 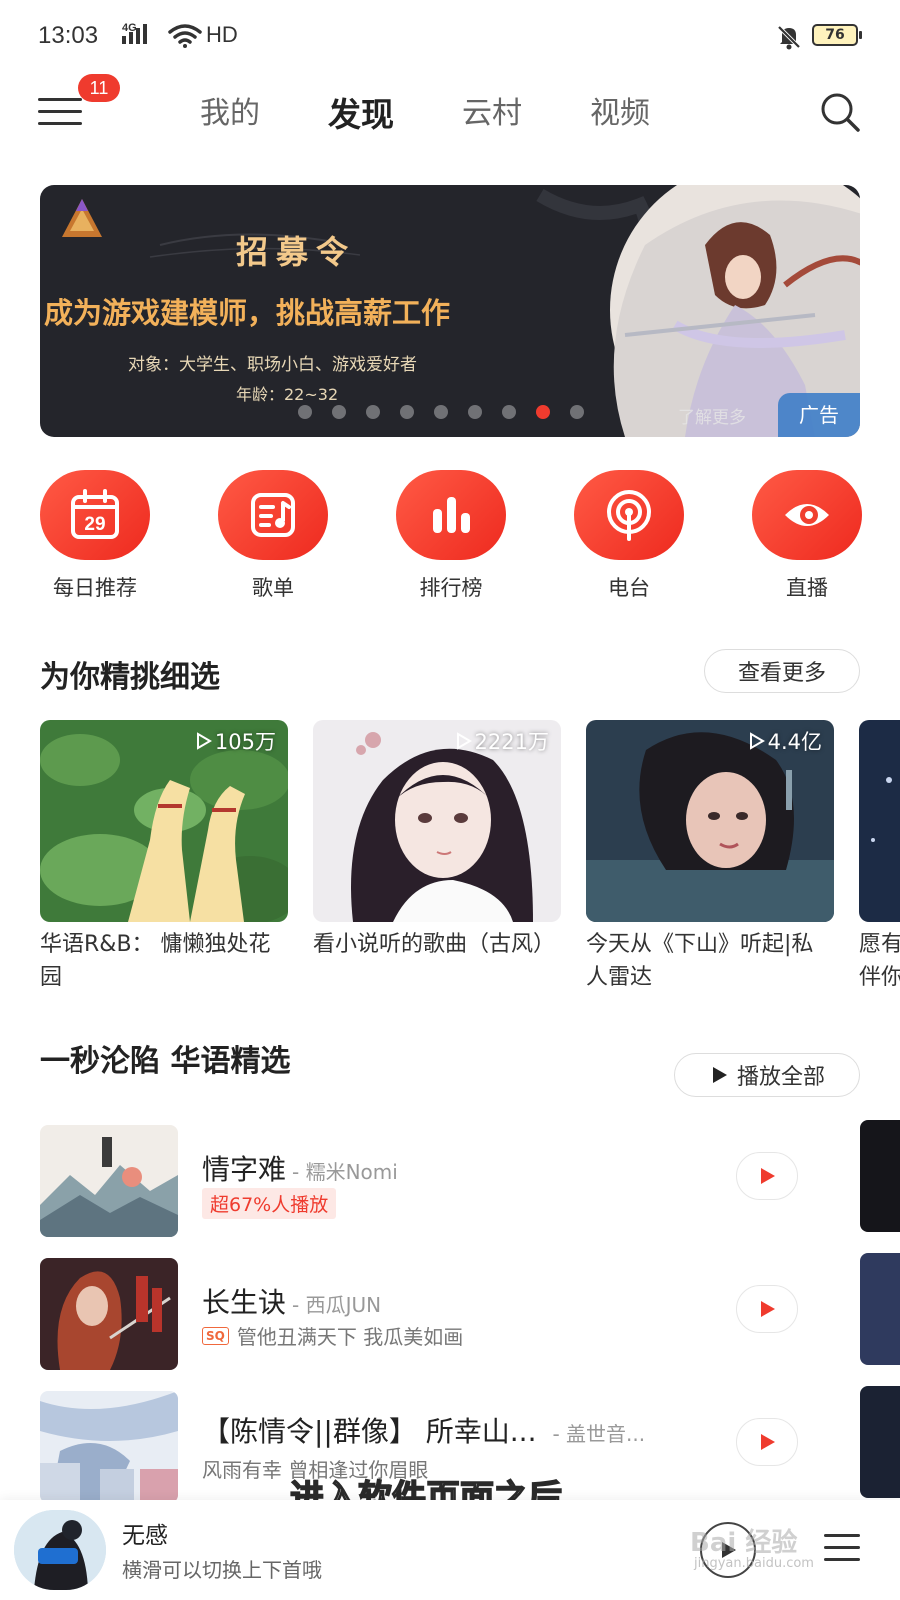 I want to click on ad-badge: 广告, so click(x=819, y=415).